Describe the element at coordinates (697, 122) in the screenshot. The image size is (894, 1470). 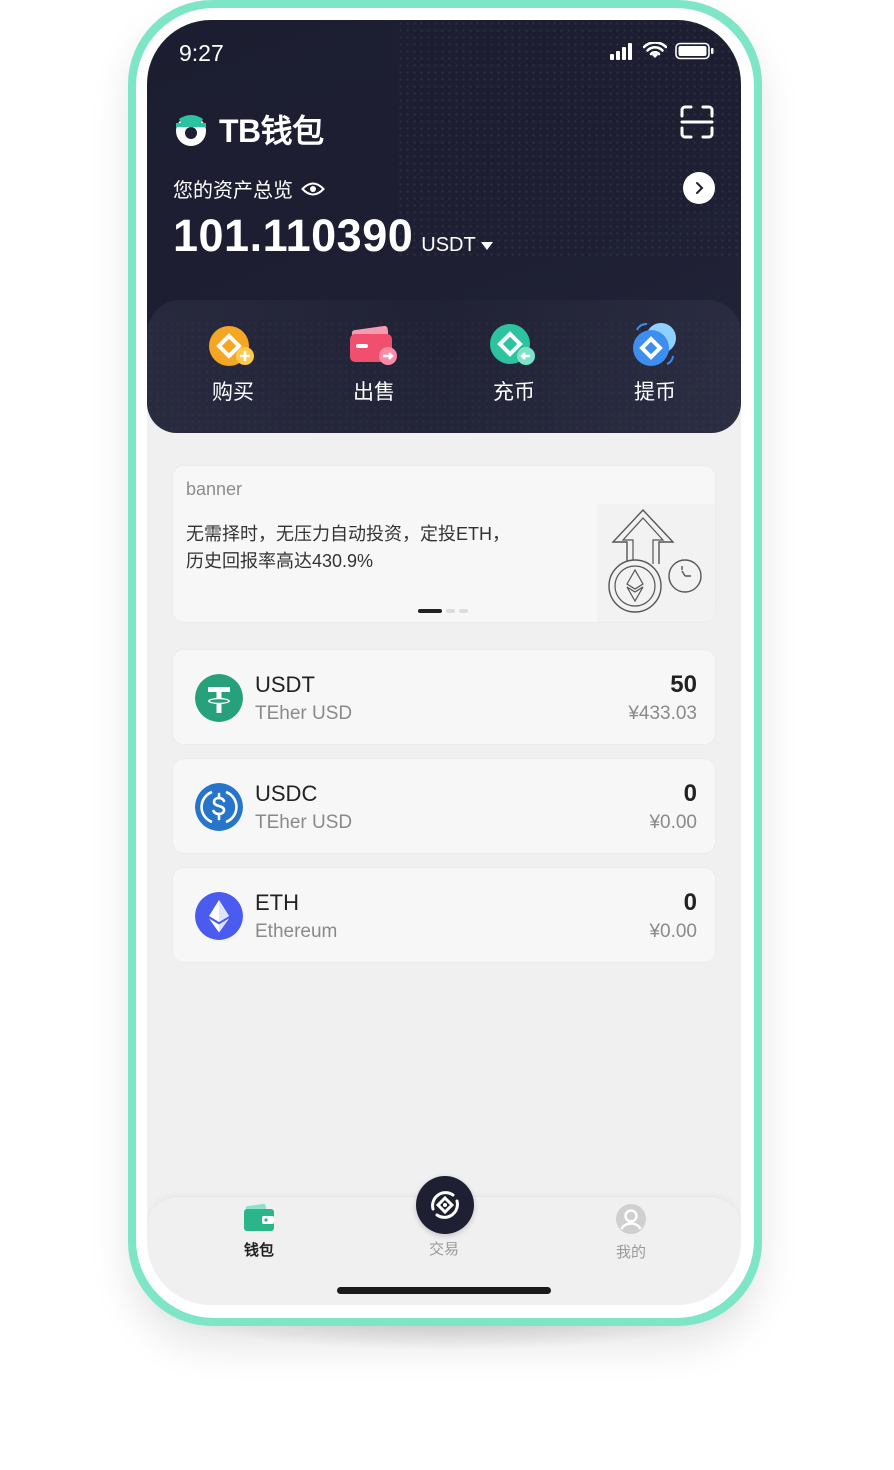
I see `scan-icon` at that location.